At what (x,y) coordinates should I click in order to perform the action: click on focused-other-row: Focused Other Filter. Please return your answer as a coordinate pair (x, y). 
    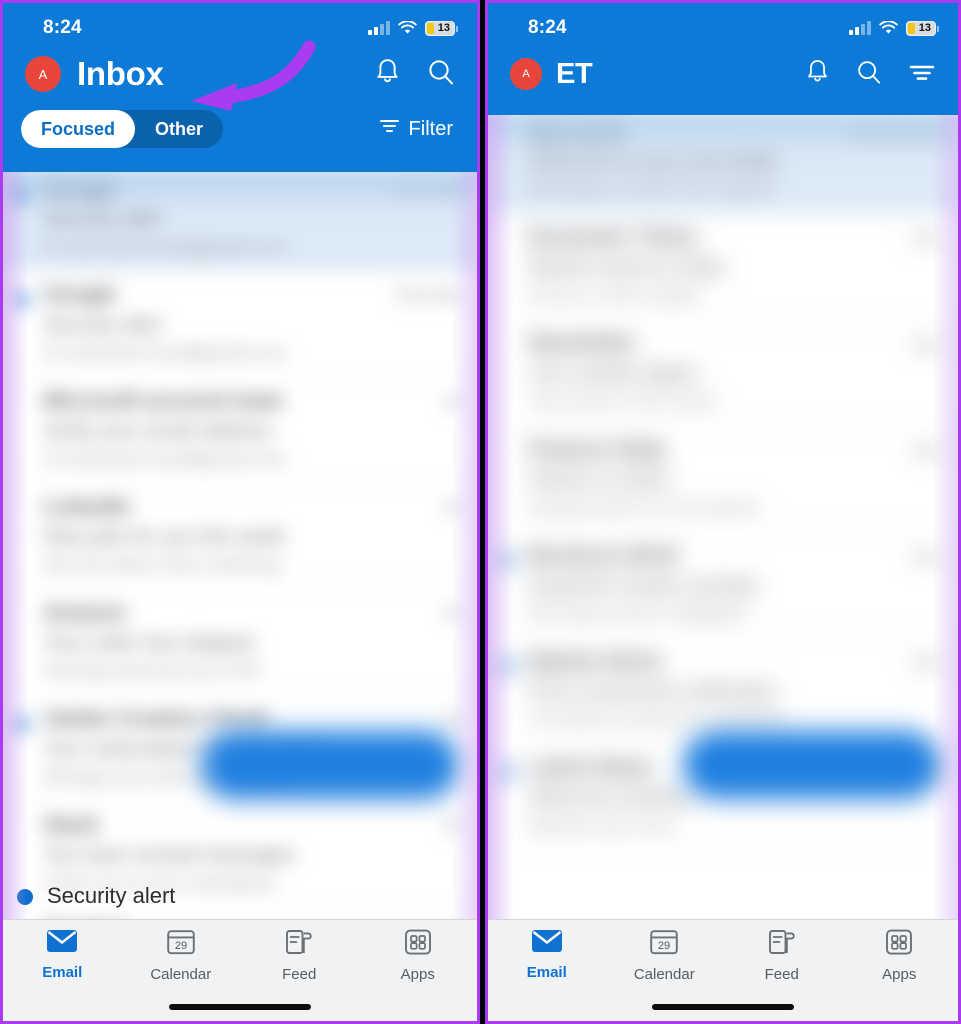
    Looking at the image, I should click on (240, 129).